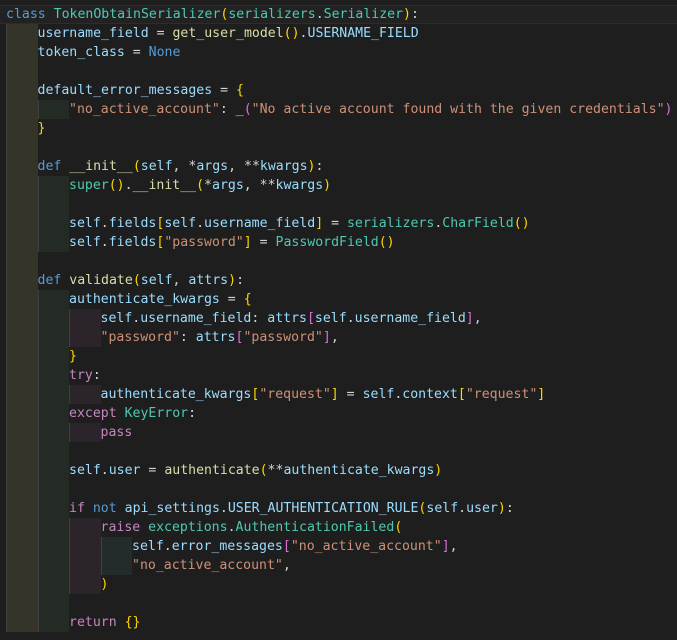 Image resolution: width=677 pixels, height=640 pixels. What do you see at coordinates (338, 527) in the screenshot?
I see `code-line: raise exceptions.AuthenticationFailed(` at bounding box center [338, 527].